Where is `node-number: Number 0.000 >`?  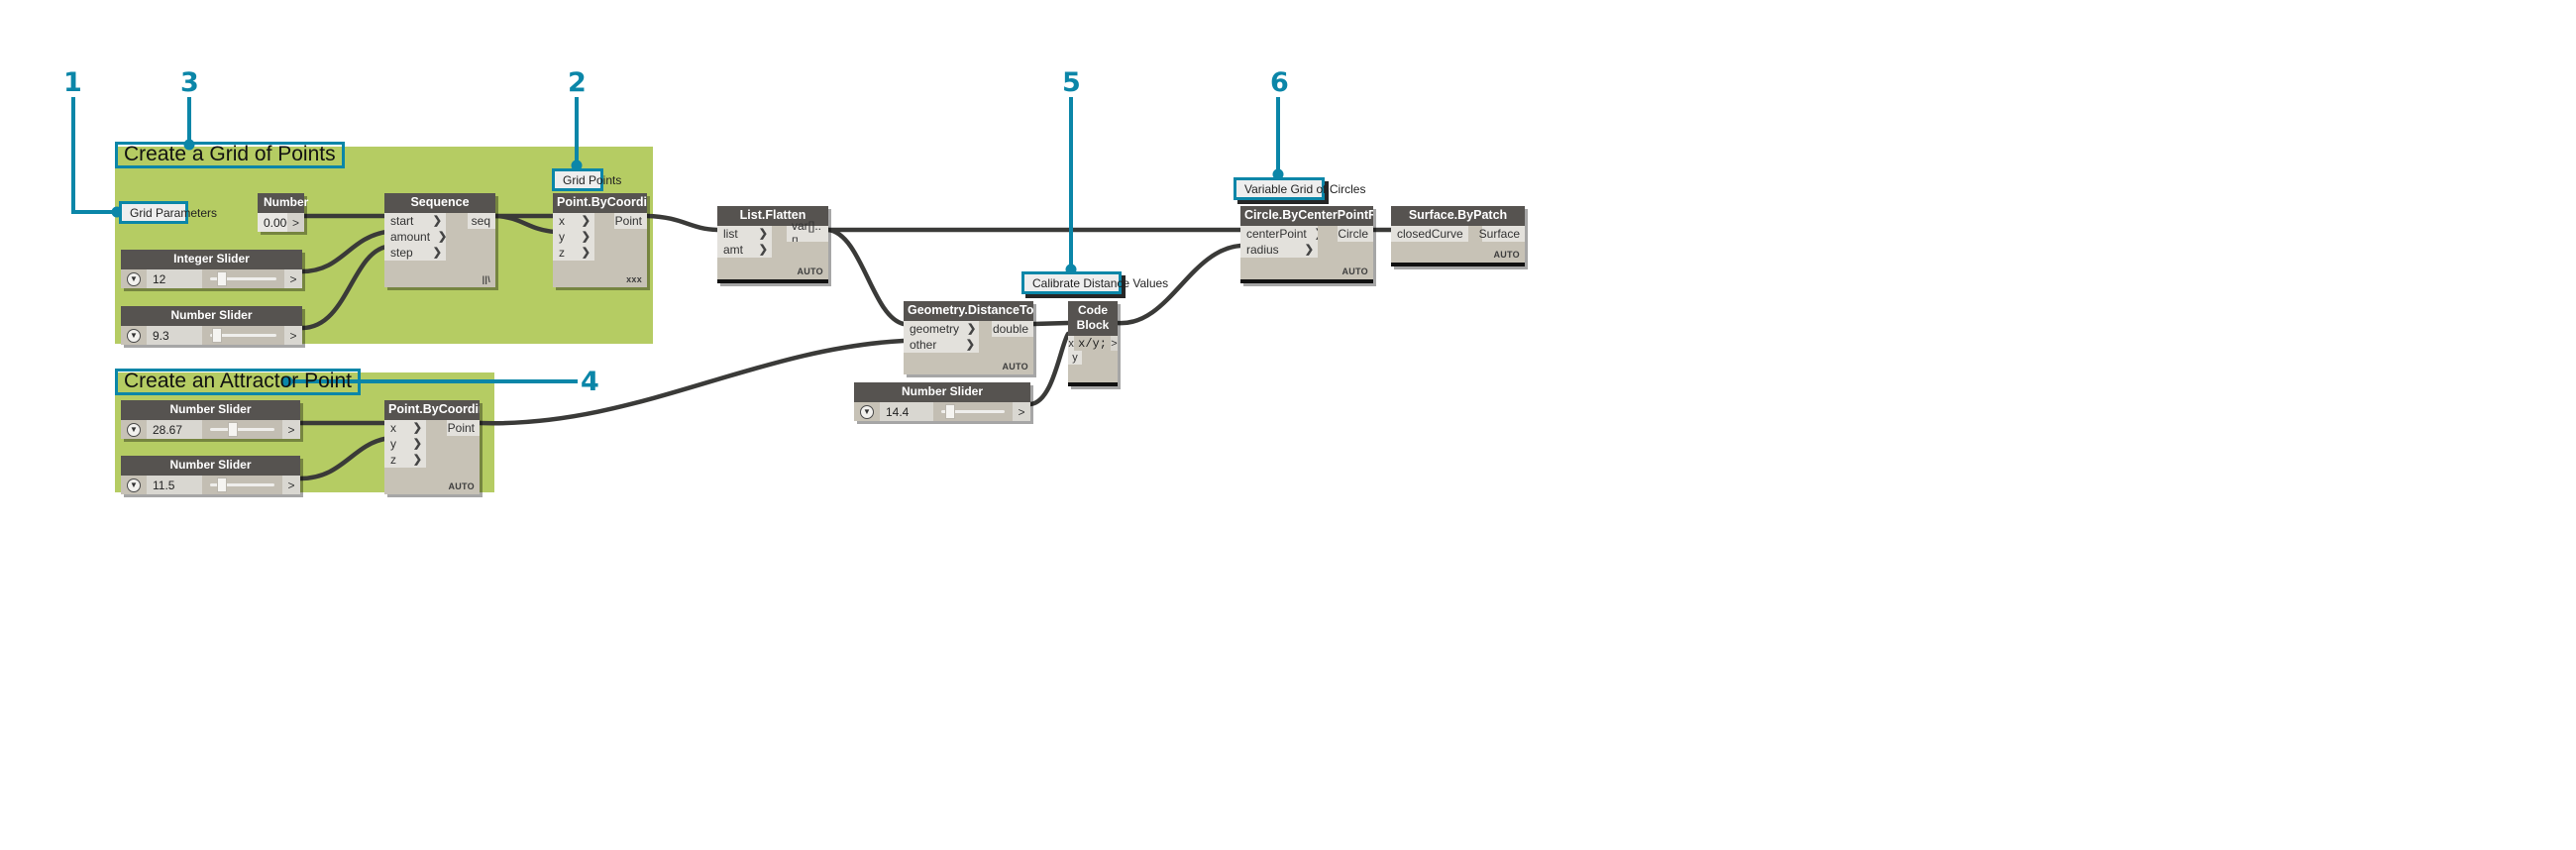
node-number: Number 0.000 > is located at coordinates (283, 213).